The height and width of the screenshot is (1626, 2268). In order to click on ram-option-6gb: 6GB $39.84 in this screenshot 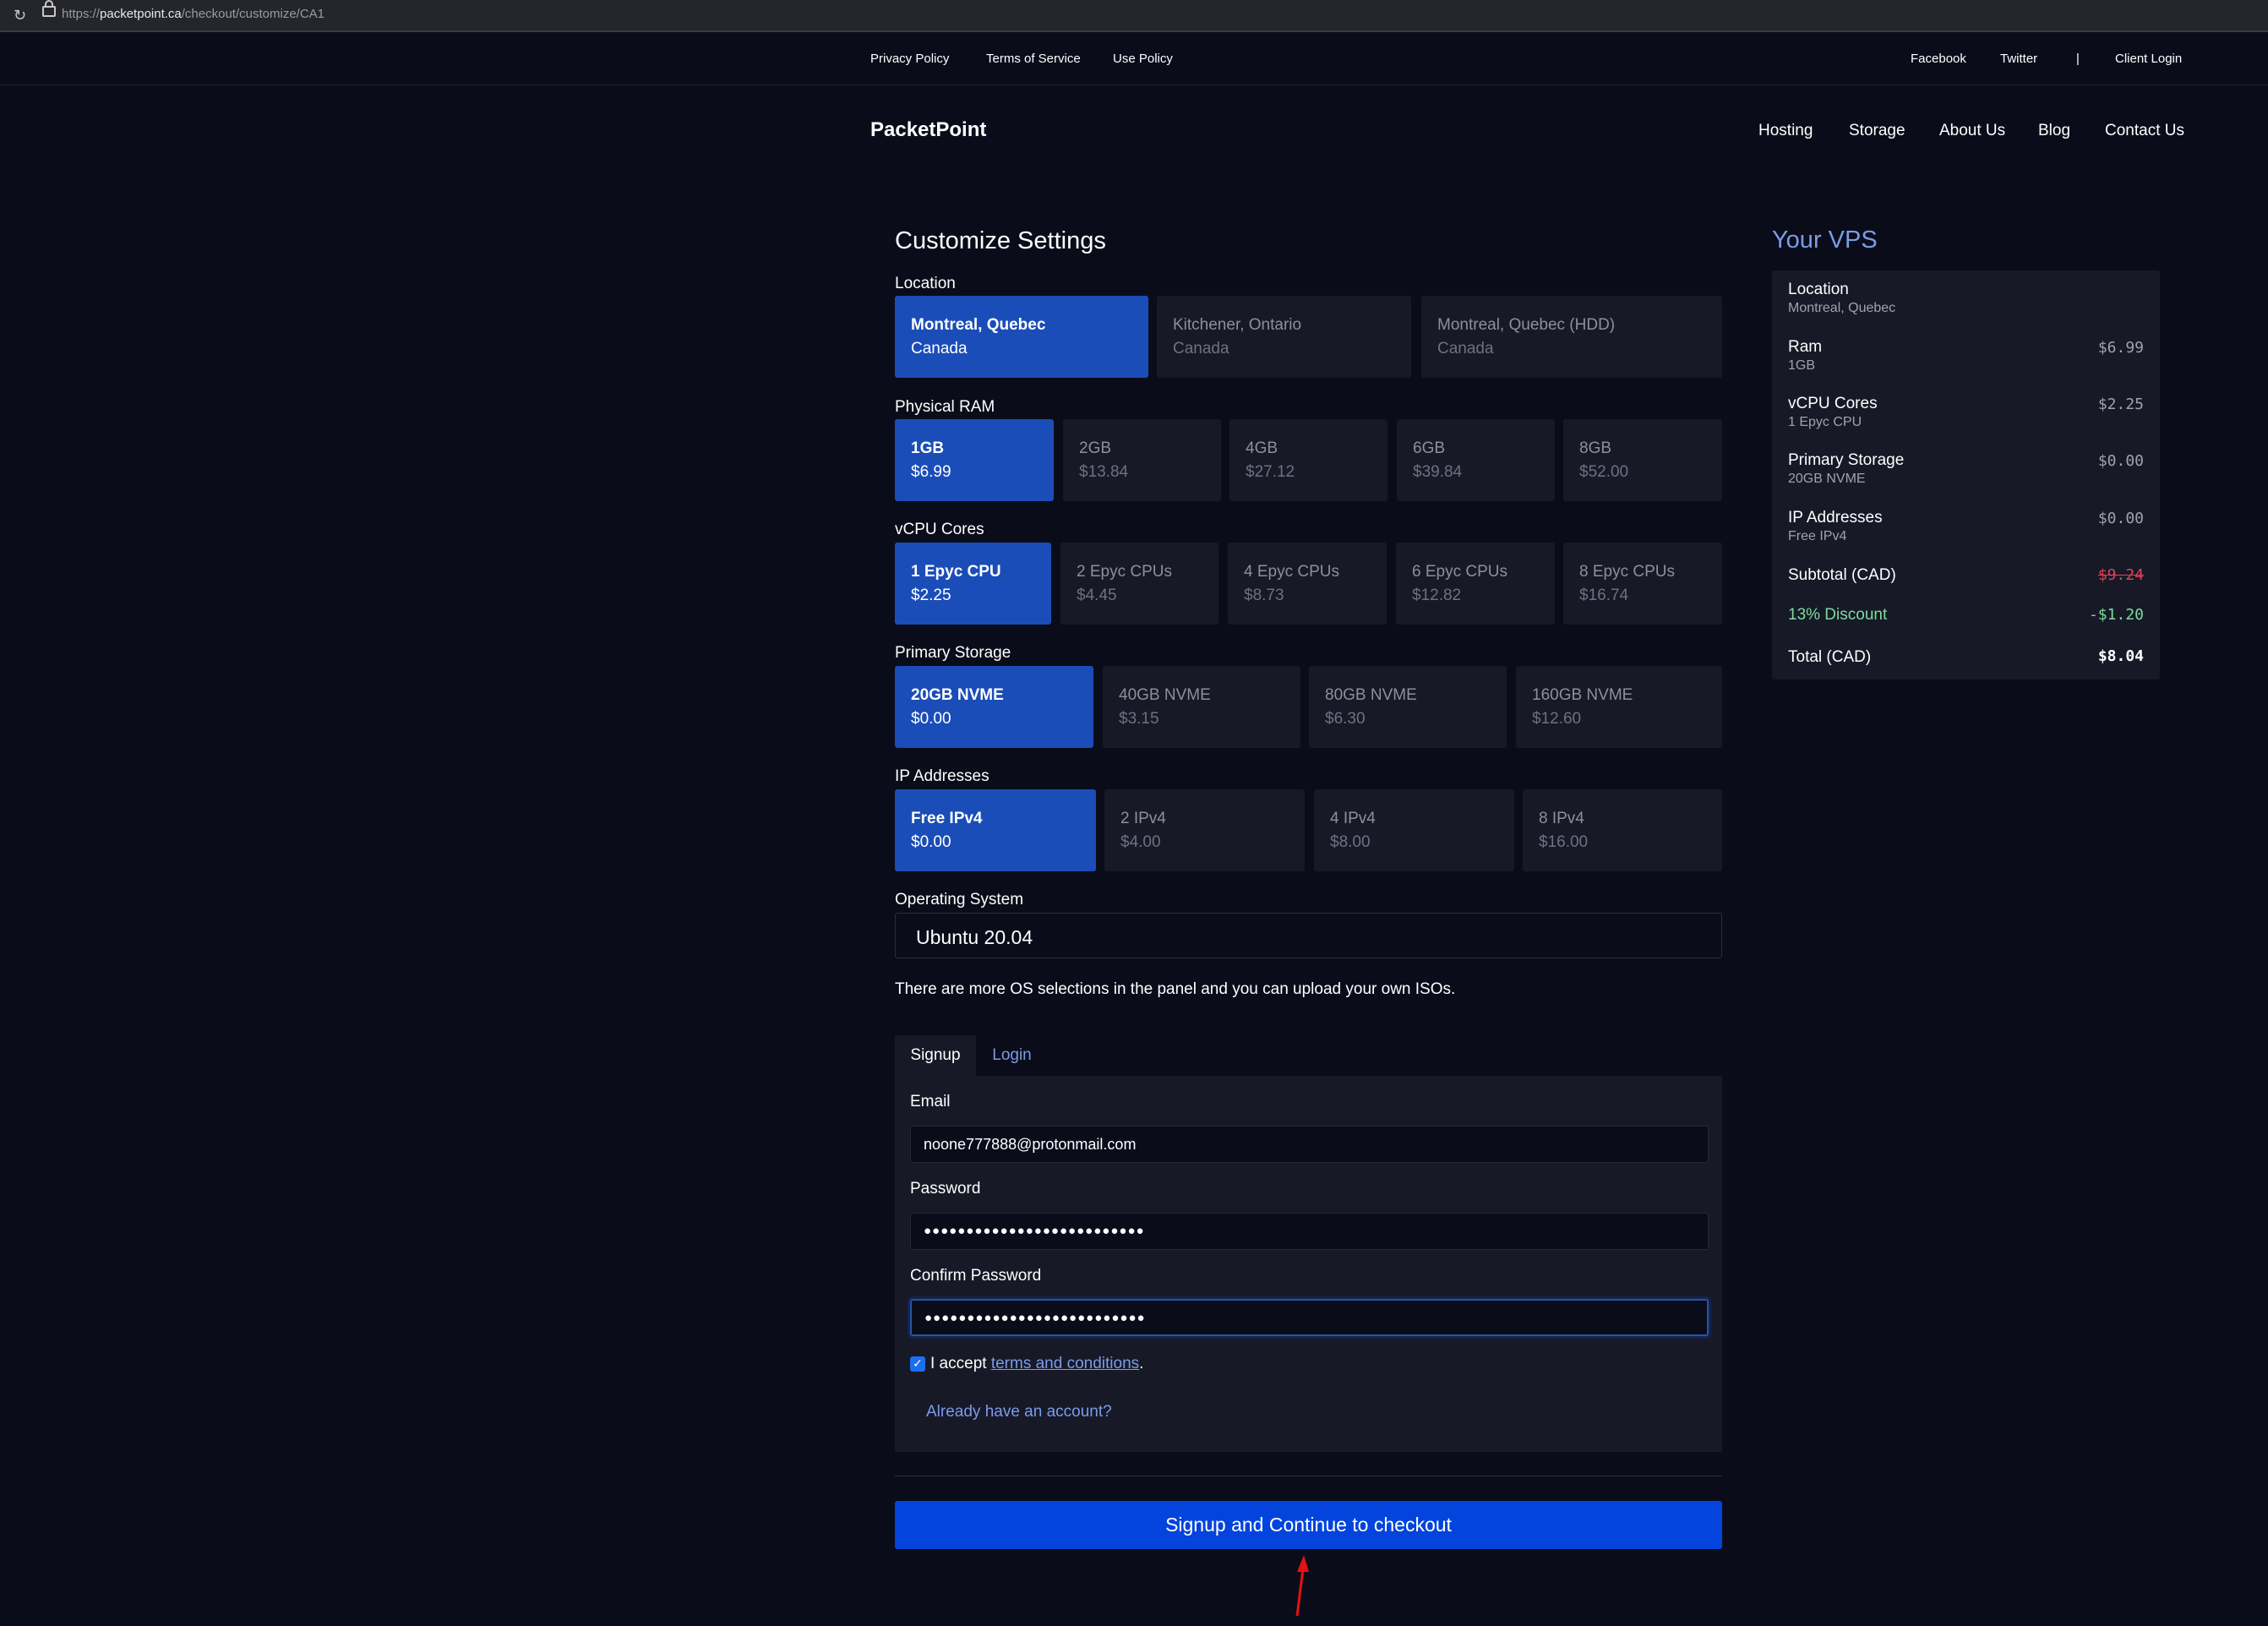, I will do `click(1476, 460)`.